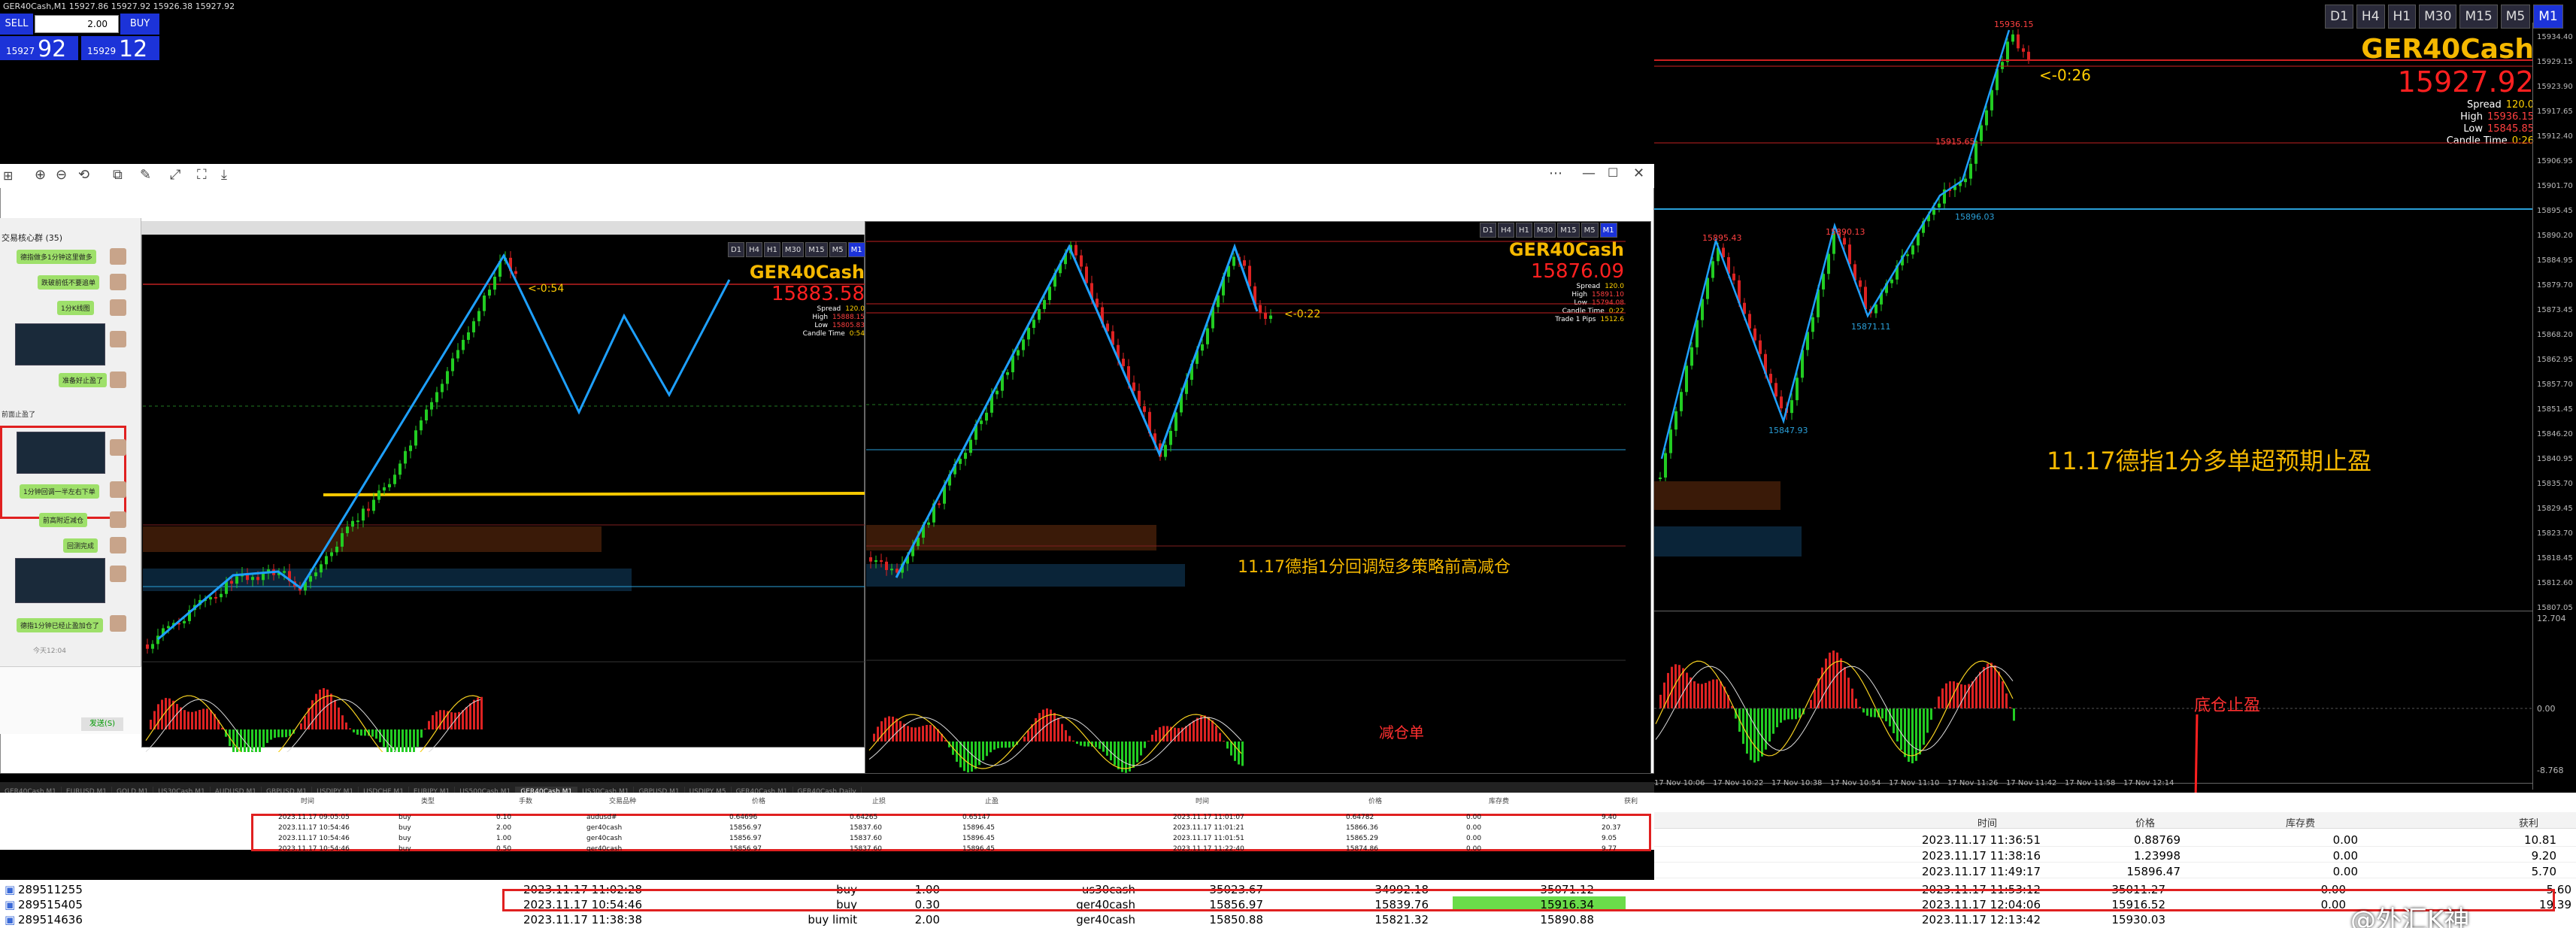 The height and width of the screenshot is (928, 2576). What do you see at coordinates (1611, 828) in the screenshot?
I see `inner-order-cell: 20.37` at bounding box center [1611, 828].